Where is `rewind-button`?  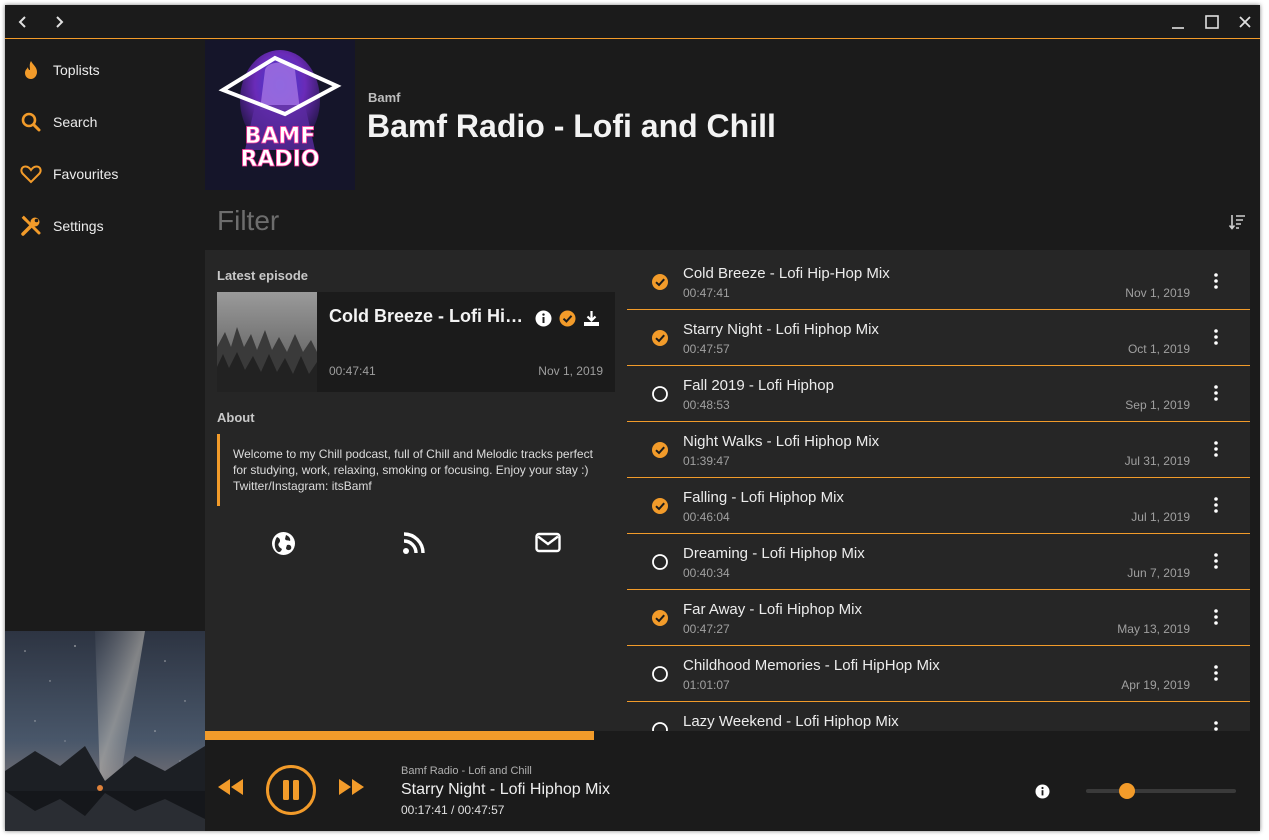
rewind-button is located at coordinates (230, 787).